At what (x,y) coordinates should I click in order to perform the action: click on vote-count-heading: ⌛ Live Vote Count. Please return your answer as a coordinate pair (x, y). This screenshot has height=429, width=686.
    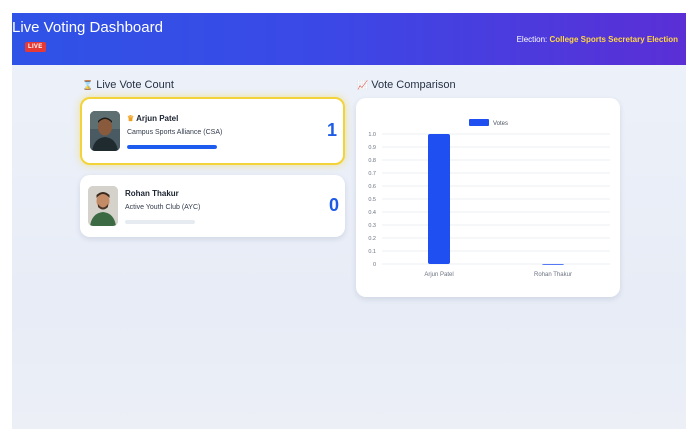
    Looking at the image, I should click on (128, 85).